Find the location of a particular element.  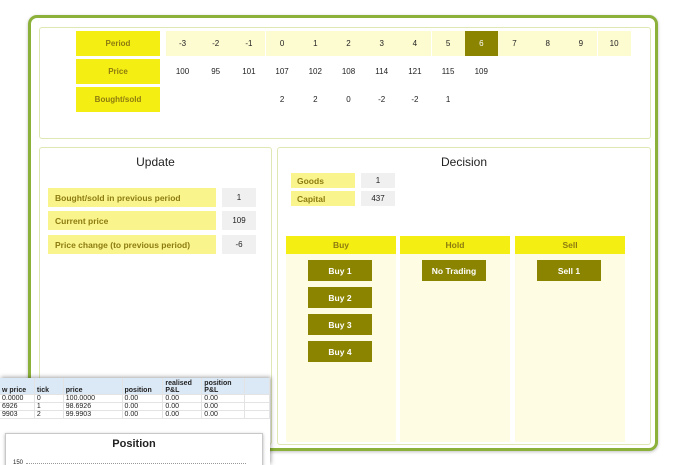

table-cell: 2 is located at coordinates (49, 414).